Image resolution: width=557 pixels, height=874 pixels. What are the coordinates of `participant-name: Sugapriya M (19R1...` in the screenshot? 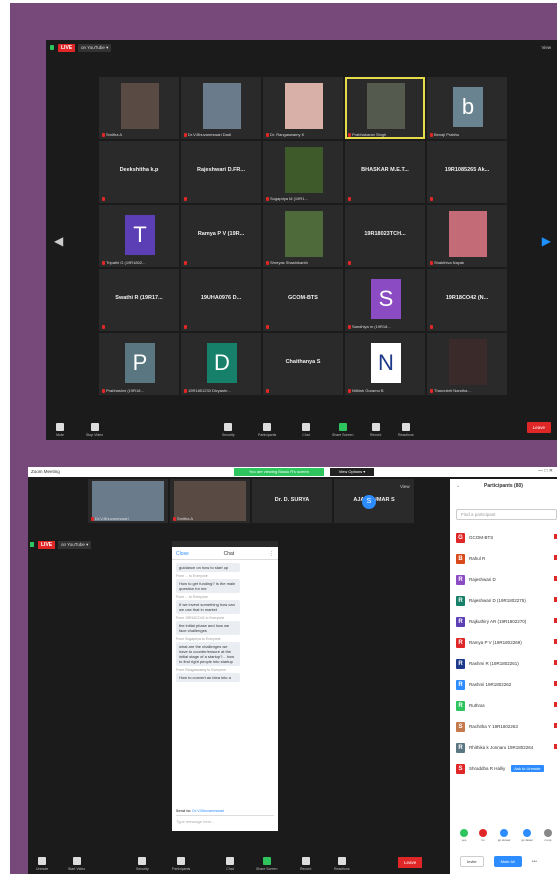 It's located at (289, 198).